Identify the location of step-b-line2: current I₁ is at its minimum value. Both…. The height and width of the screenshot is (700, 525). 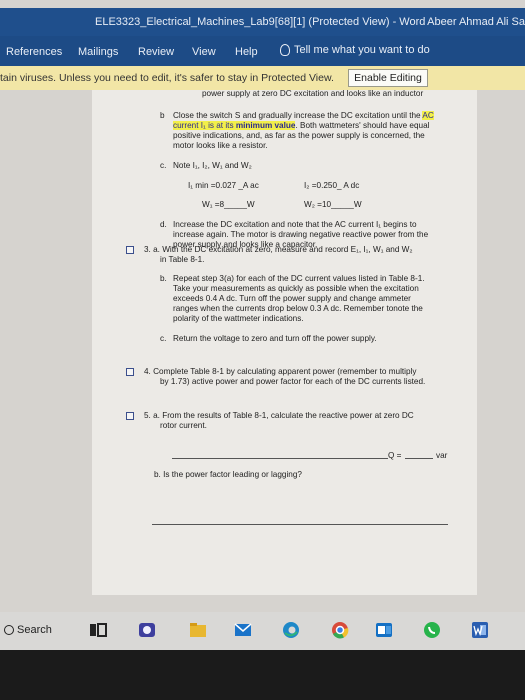
(301, 126).